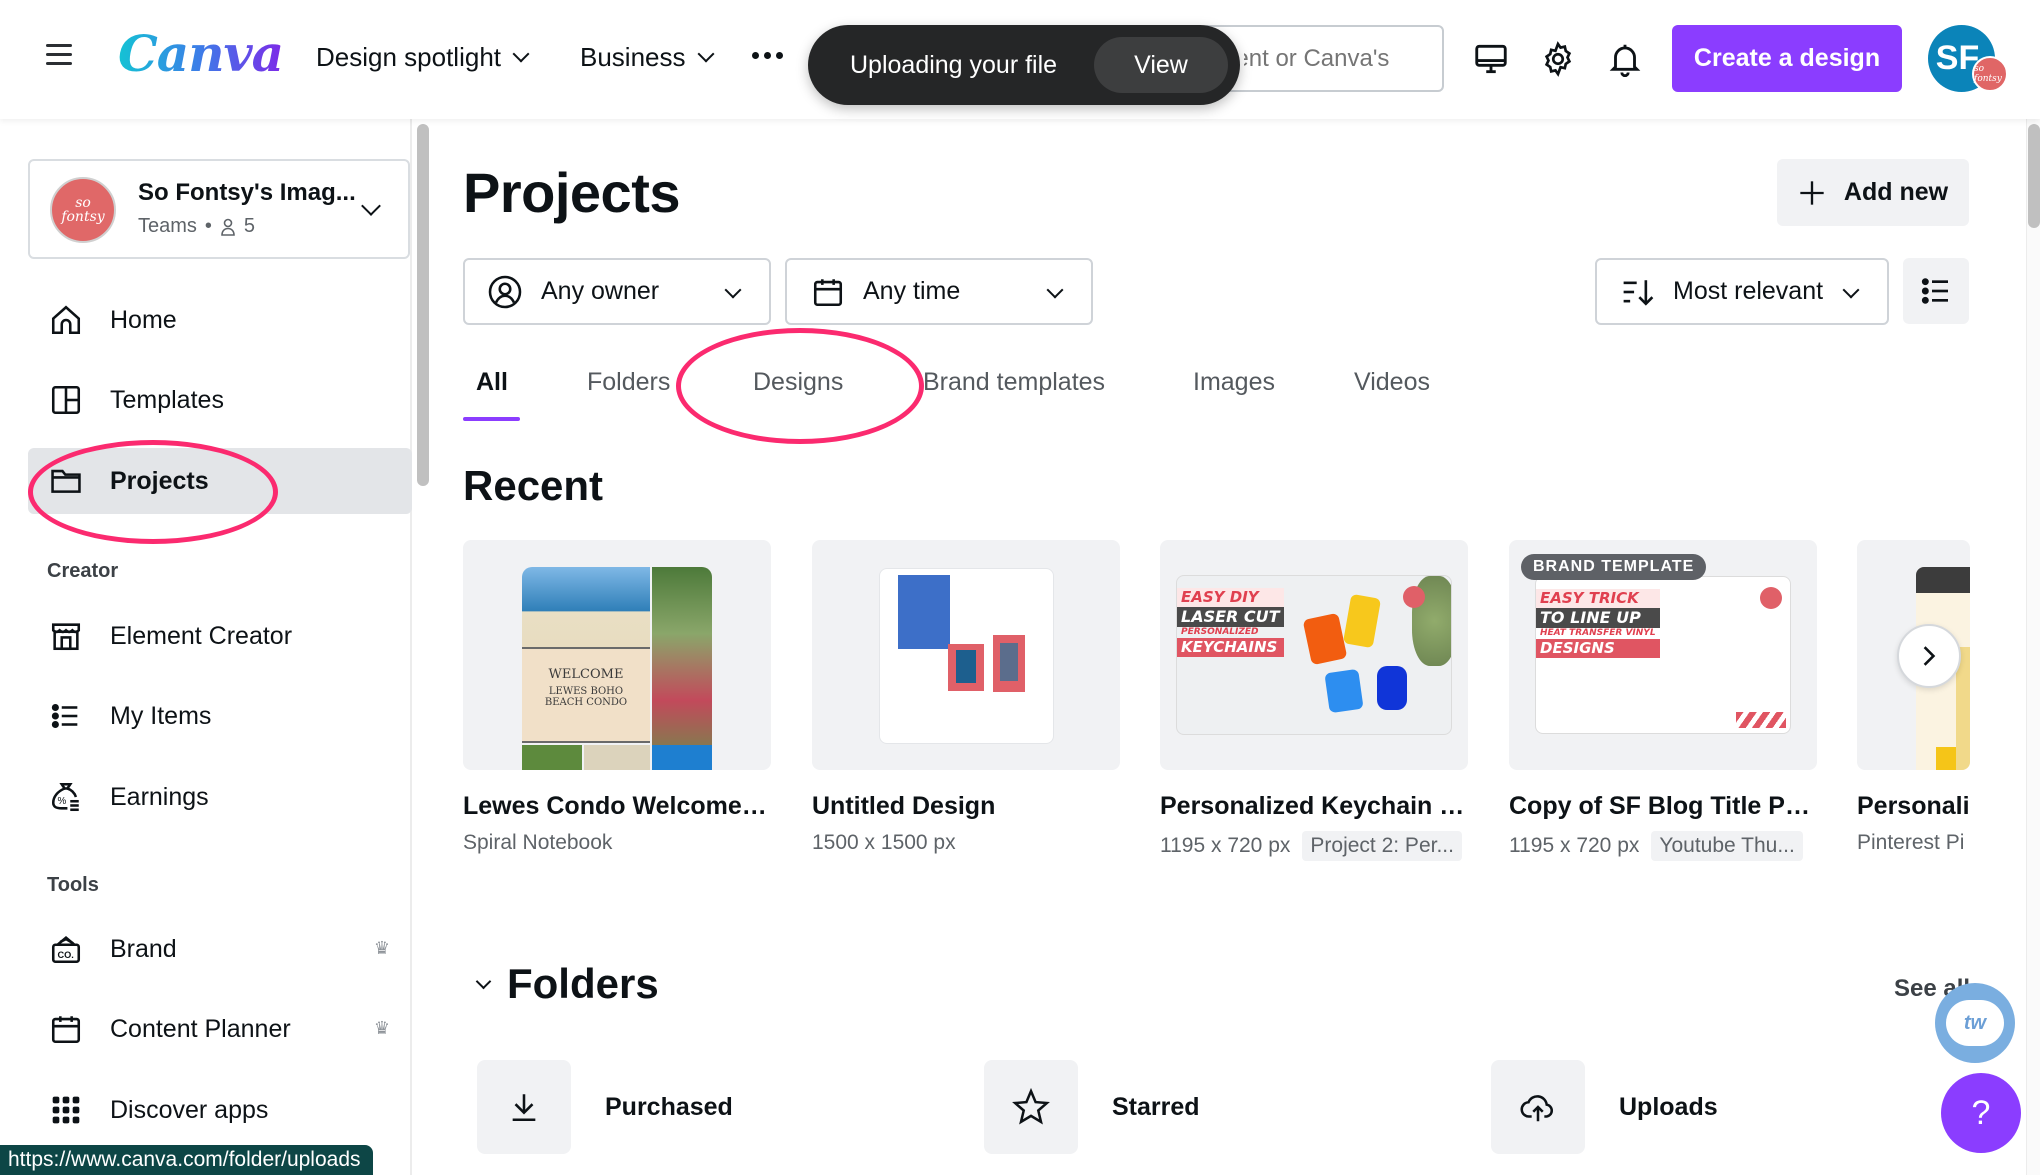 The height and width of the screenshot is (1175, 2040). Describe the element at coordinates (1230, 616) in the screenshot. I see `thumb-line: LASER CUT` at that location.